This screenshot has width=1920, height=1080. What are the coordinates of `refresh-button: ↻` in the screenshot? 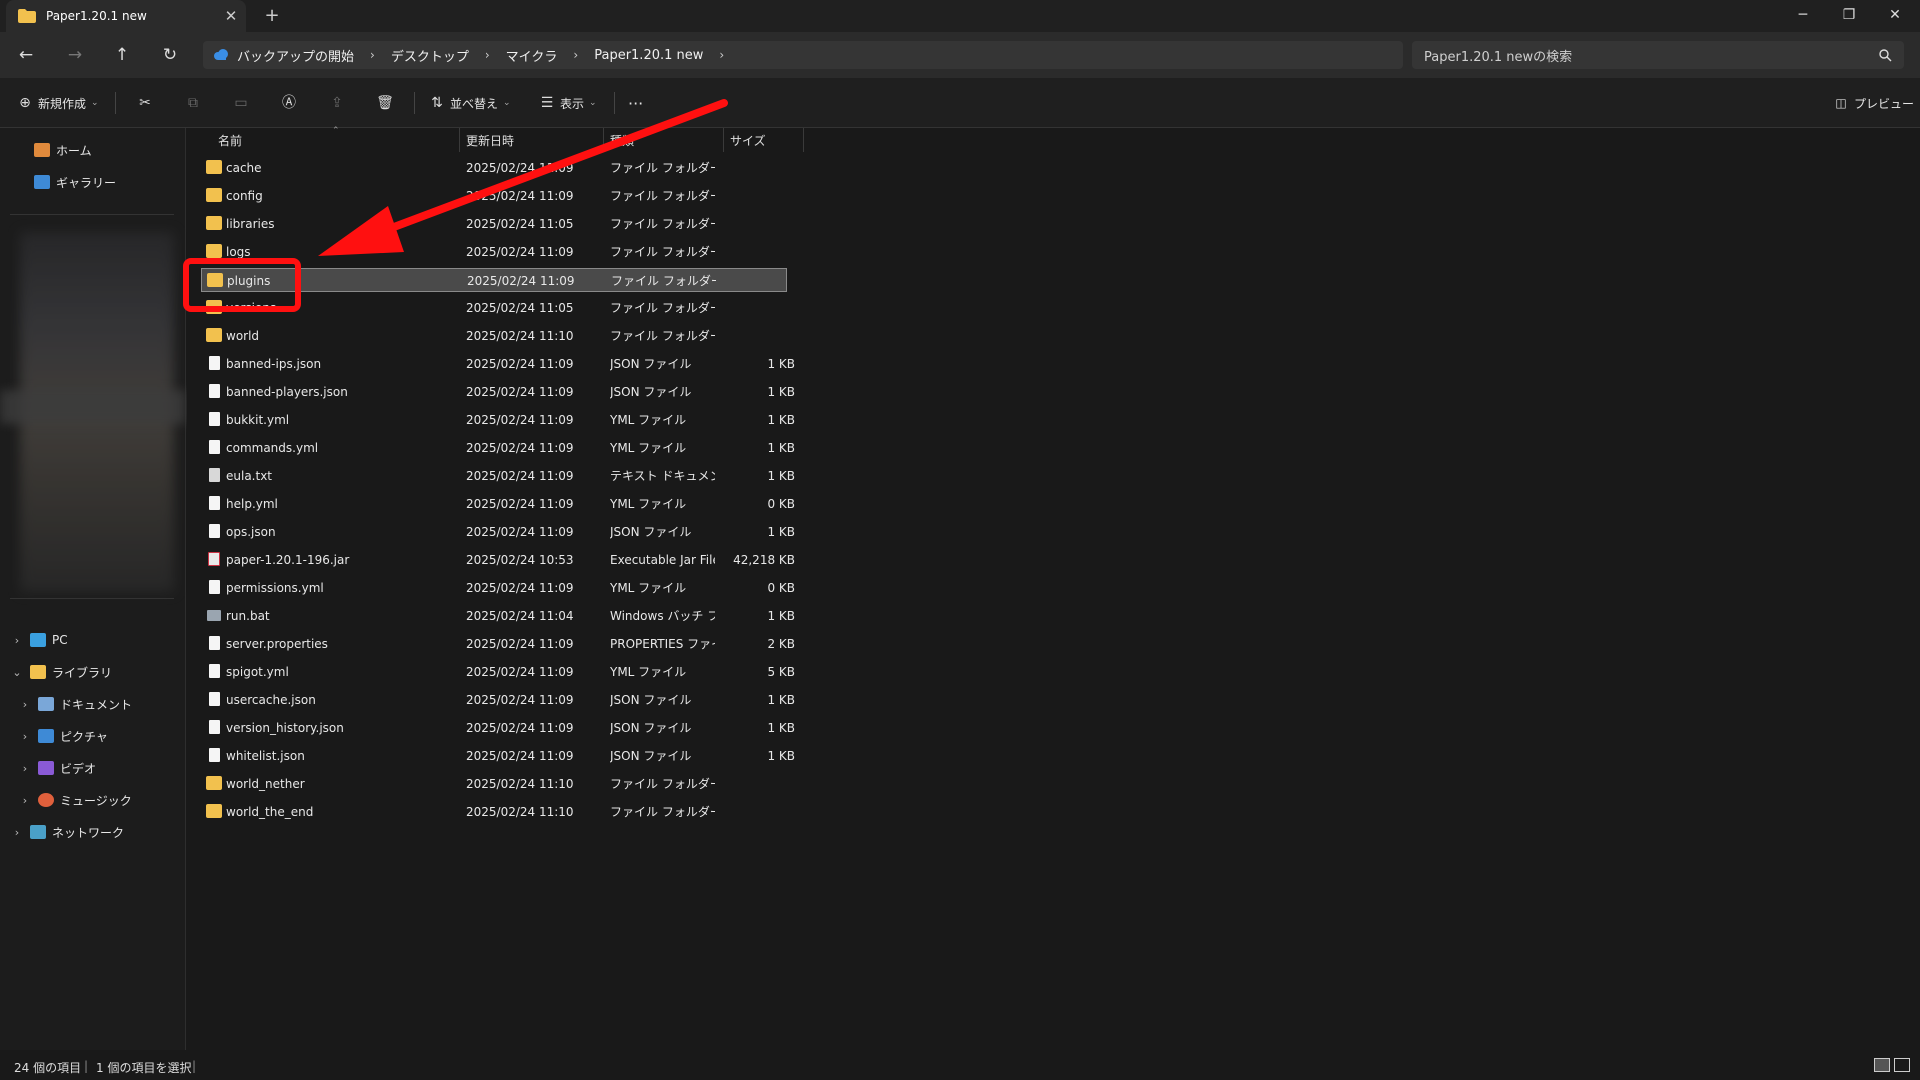 It's located at (170, 55).